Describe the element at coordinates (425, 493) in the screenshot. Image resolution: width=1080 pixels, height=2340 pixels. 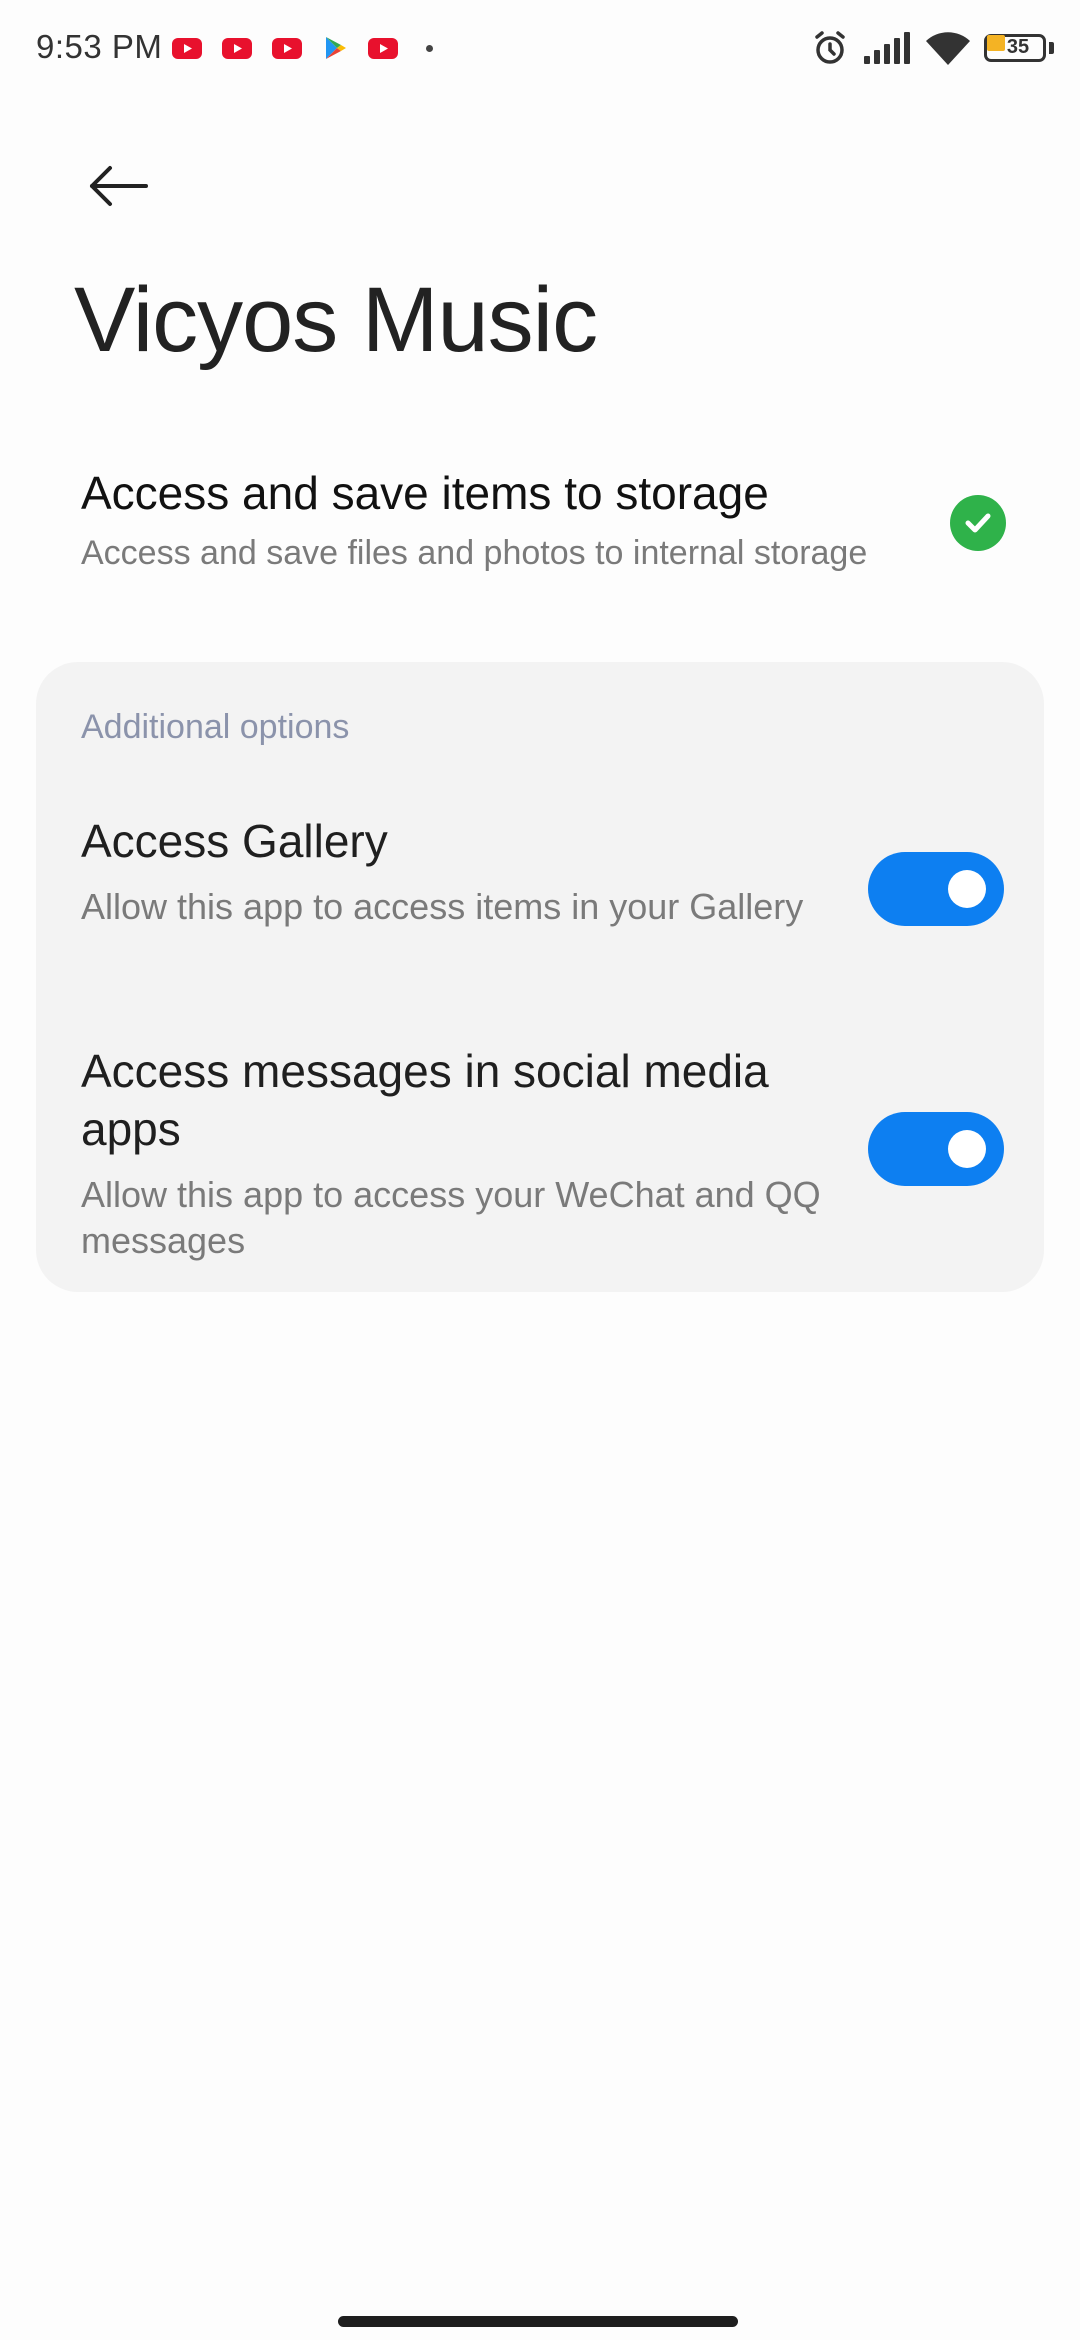
I see `storage-permission-title: Access and save items to storage` at that location.